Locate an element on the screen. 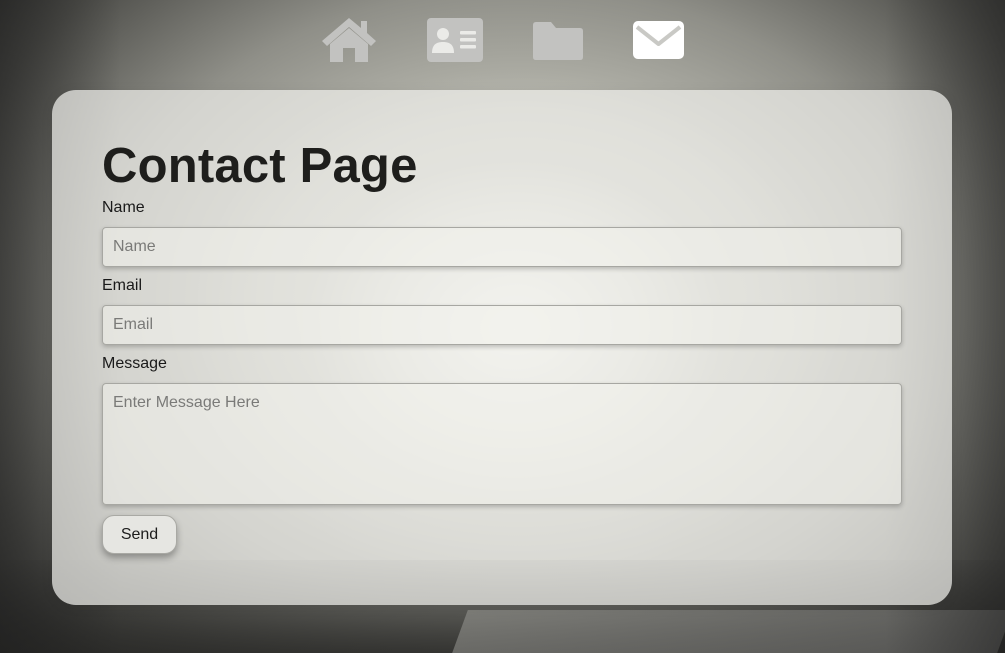  folder-icon is located at coordinates (558, 41).